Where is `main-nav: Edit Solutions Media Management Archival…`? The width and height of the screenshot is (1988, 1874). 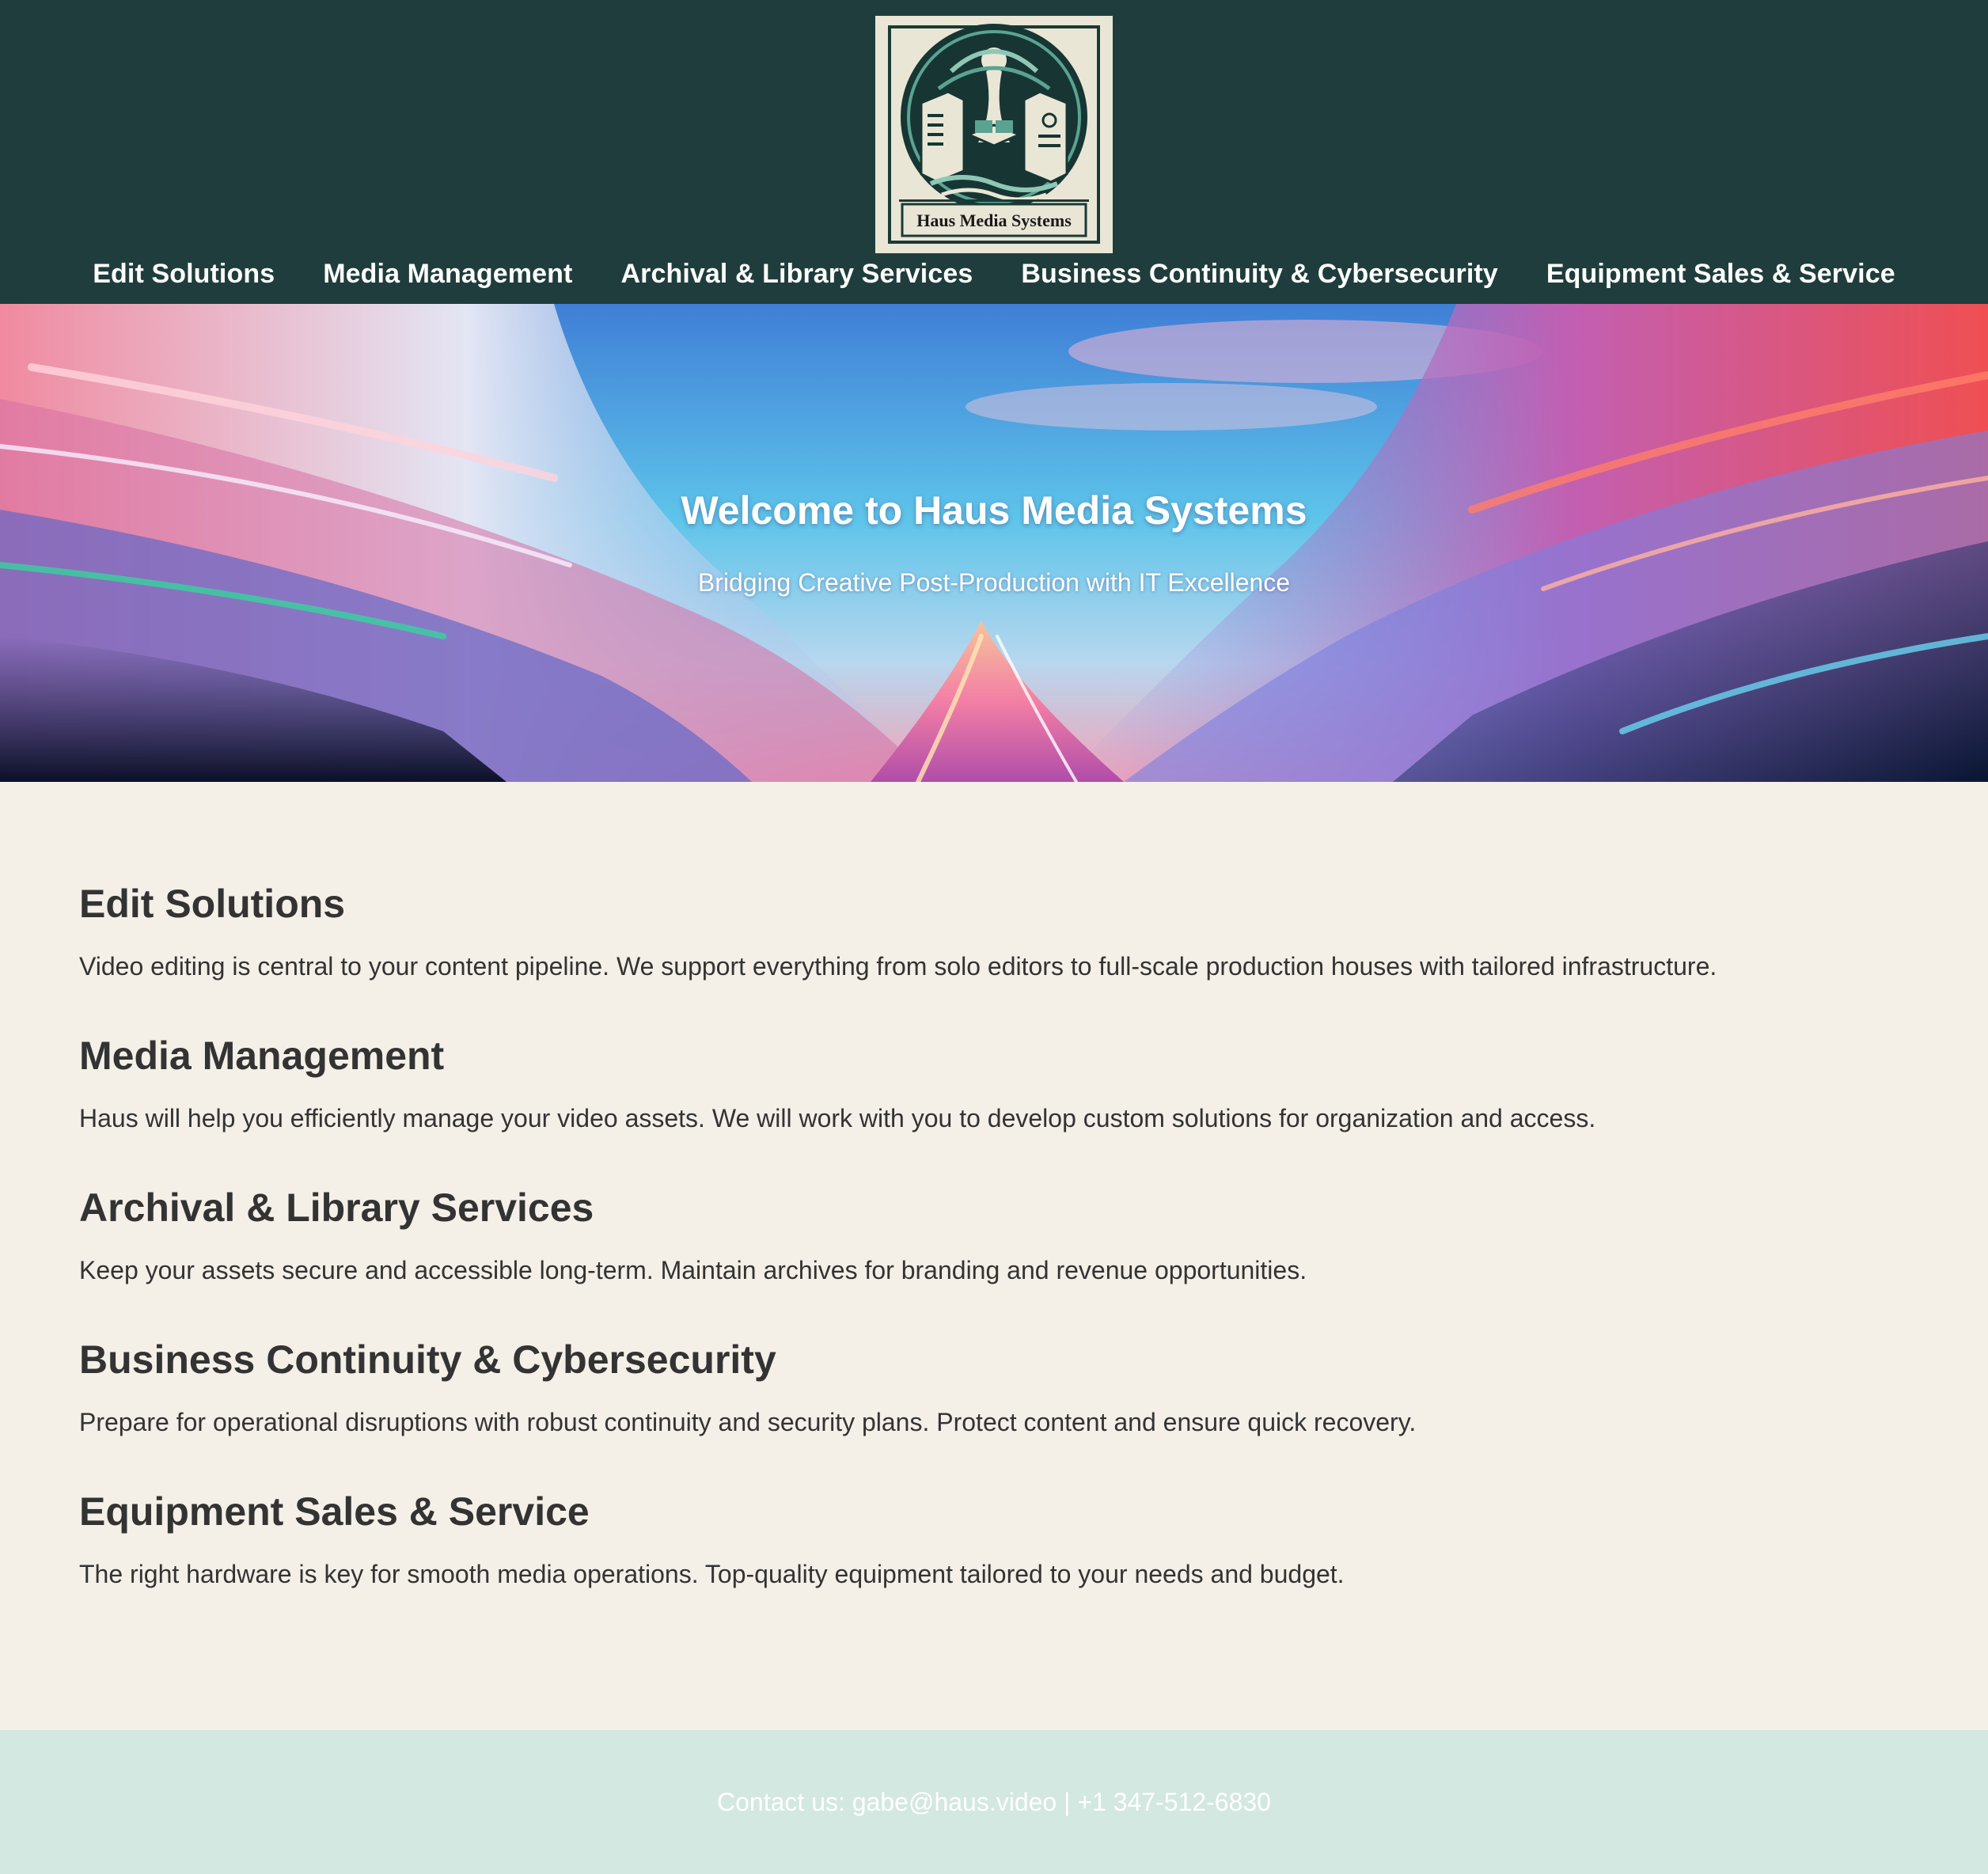
main-nav: Edit Solutions Media Management Archival… is located at coordinates (994, 274).